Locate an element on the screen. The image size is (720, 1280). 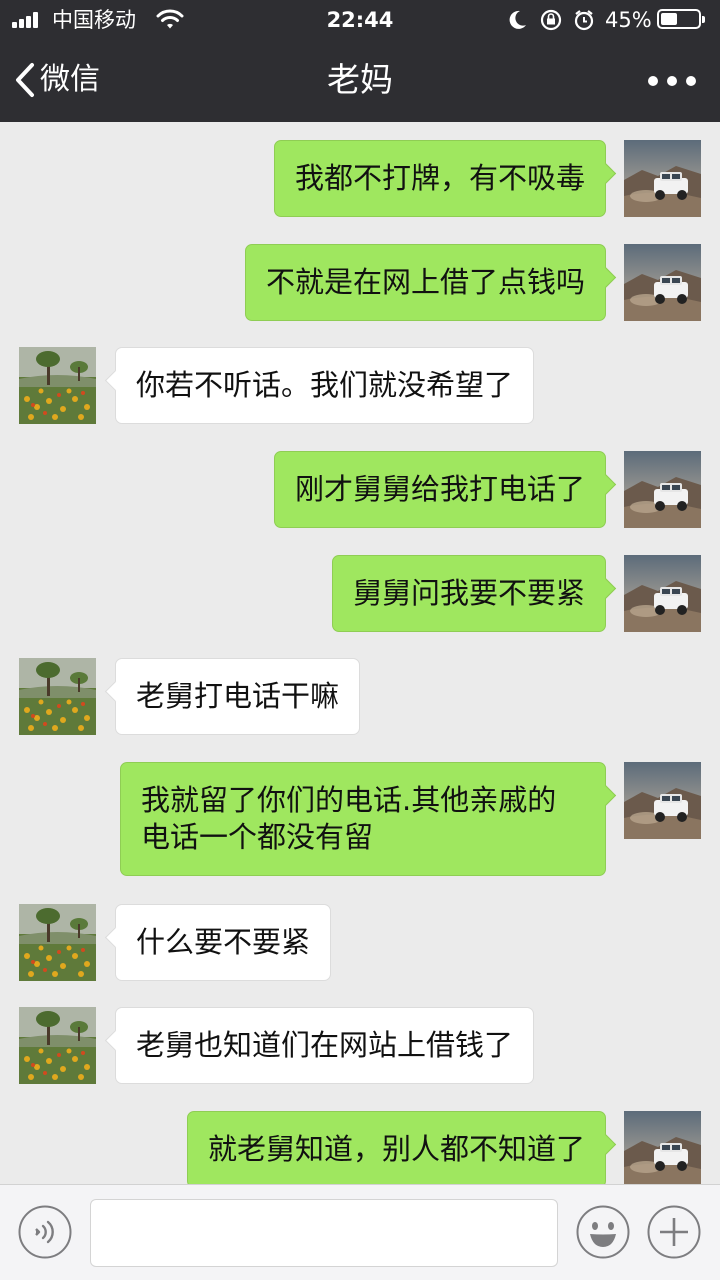
alarm-icon is located at coordinates (584, 20).